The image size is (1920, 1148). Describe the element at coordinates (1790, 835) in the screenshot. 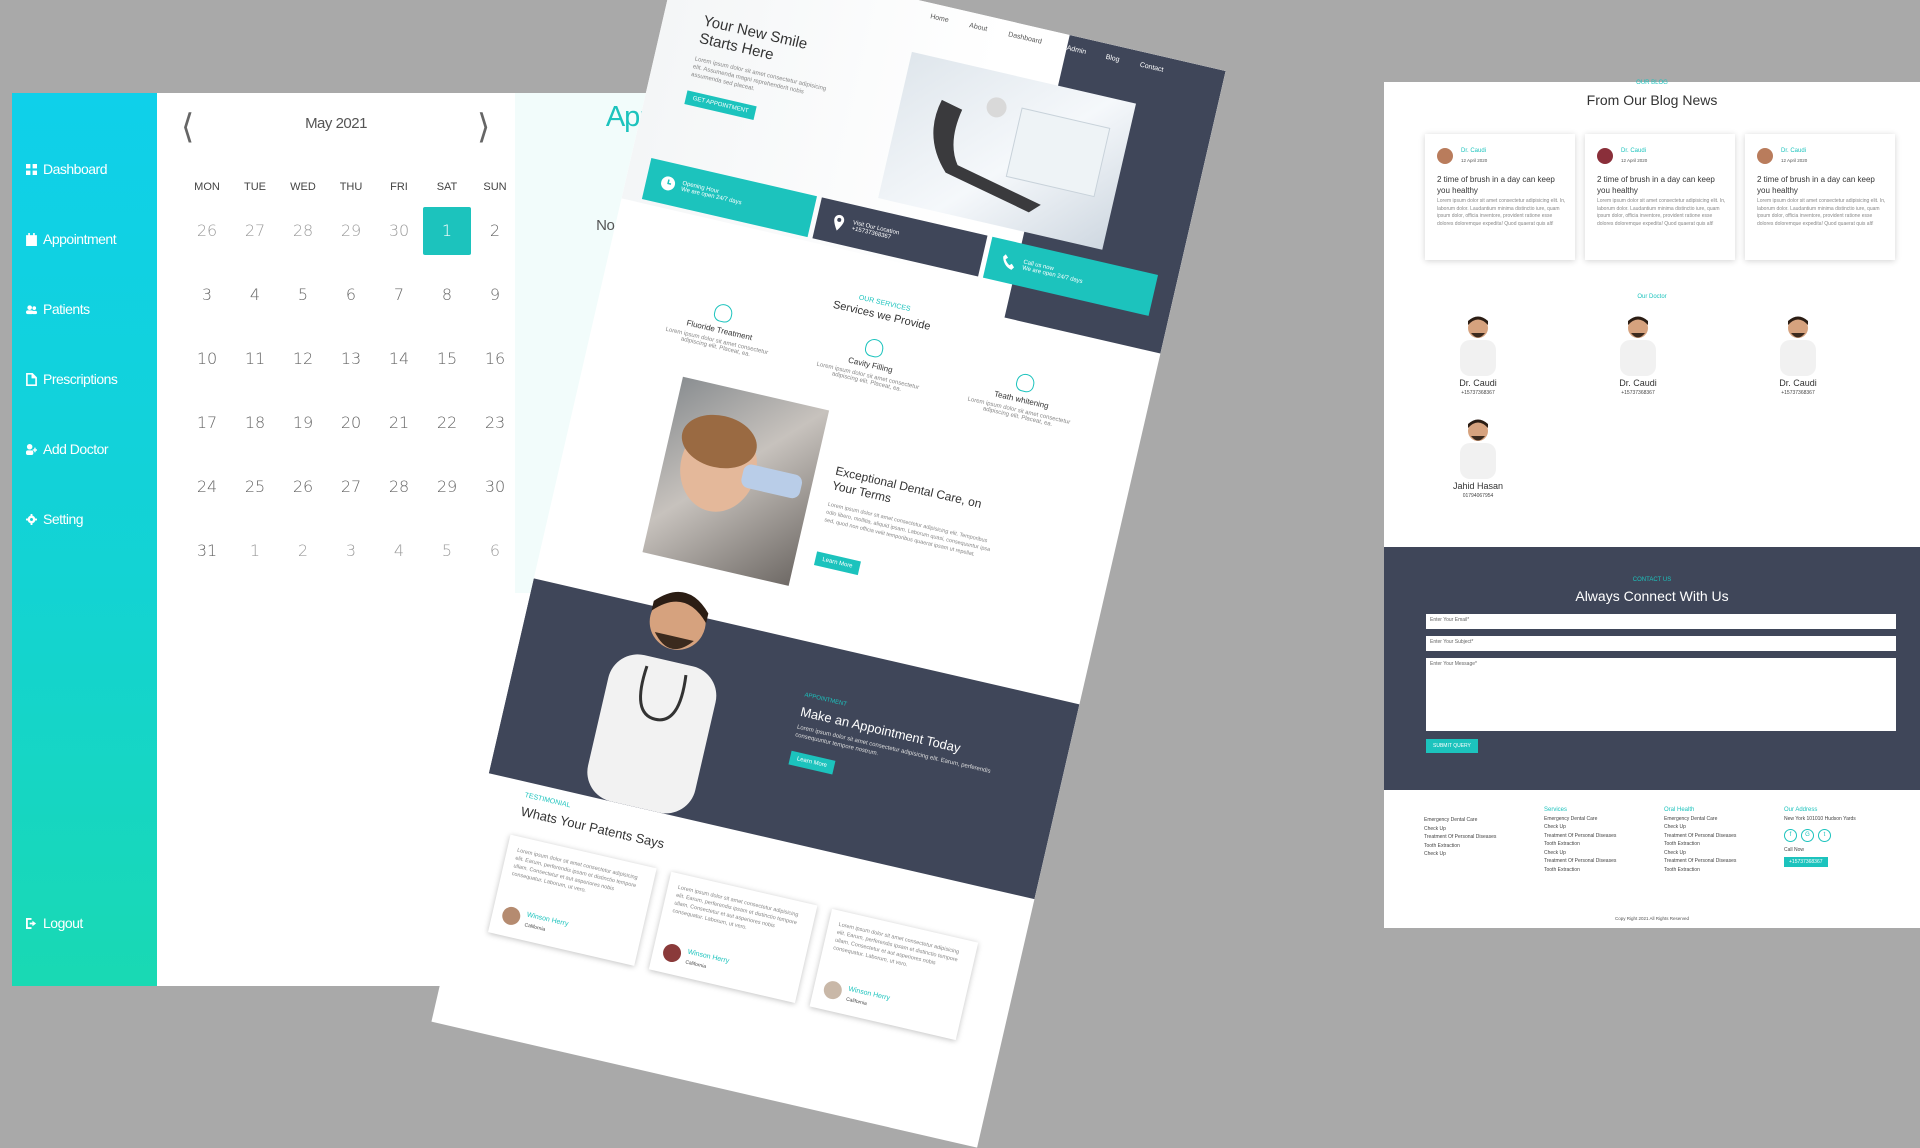

I see `facebook-icon: f` at that location.